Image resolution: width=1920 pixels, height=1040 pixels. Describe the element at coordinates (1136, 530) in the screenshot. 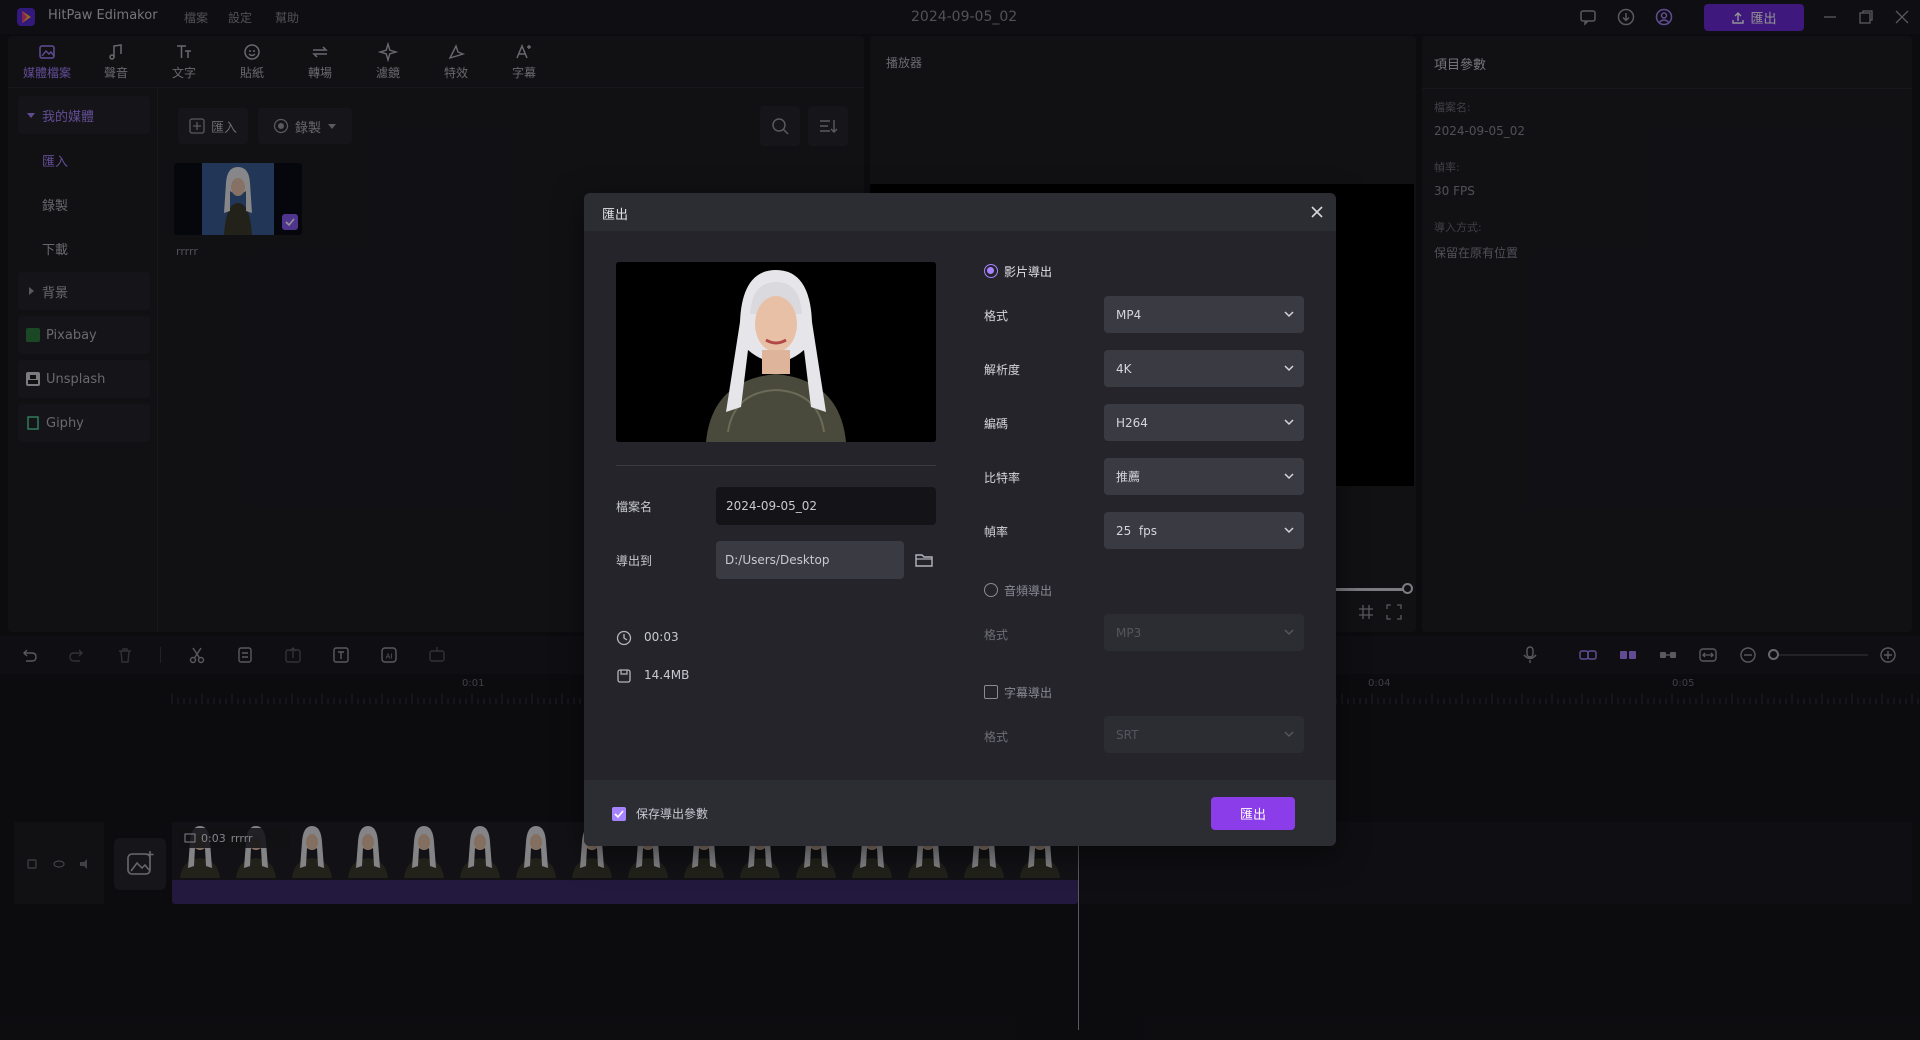

I see `framerate-value: 25 fps` at that location.